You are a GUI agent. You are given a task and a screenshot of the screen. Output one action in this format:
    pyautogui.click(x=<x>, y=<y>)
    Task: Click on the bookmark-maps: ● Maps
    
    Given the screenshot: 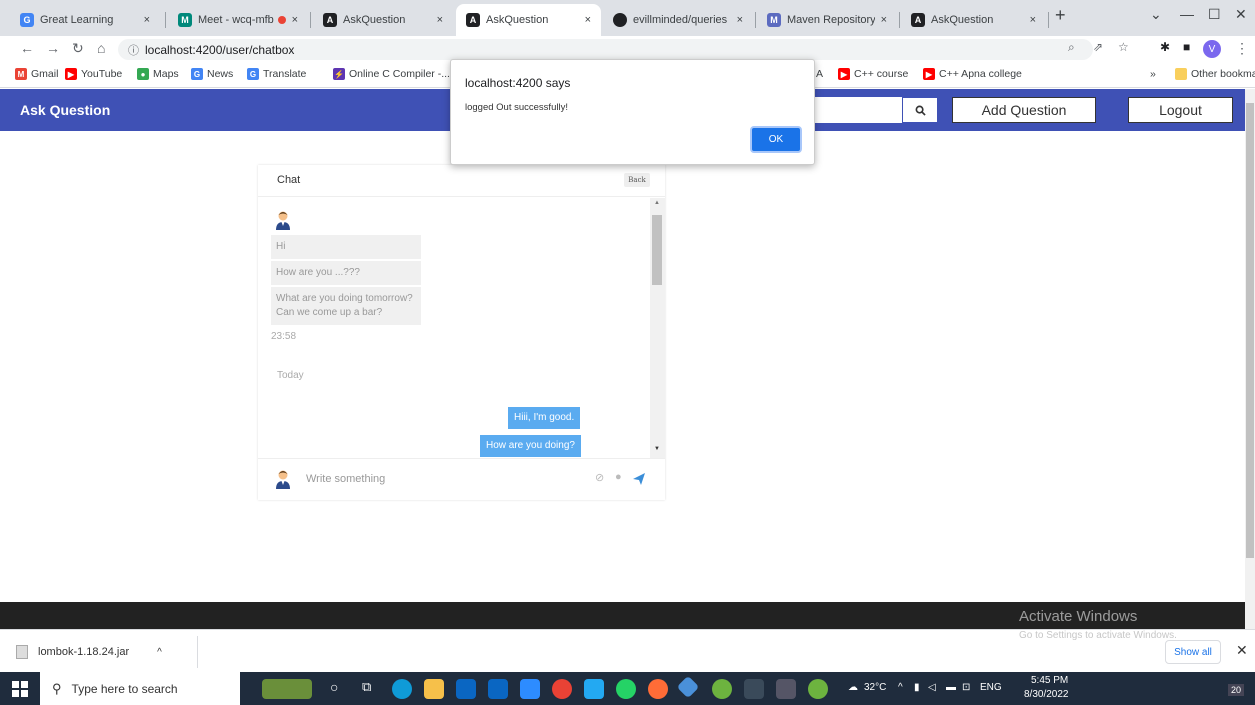 What is the action you would take?
    pyautogui.click(x=158, y=74)
    